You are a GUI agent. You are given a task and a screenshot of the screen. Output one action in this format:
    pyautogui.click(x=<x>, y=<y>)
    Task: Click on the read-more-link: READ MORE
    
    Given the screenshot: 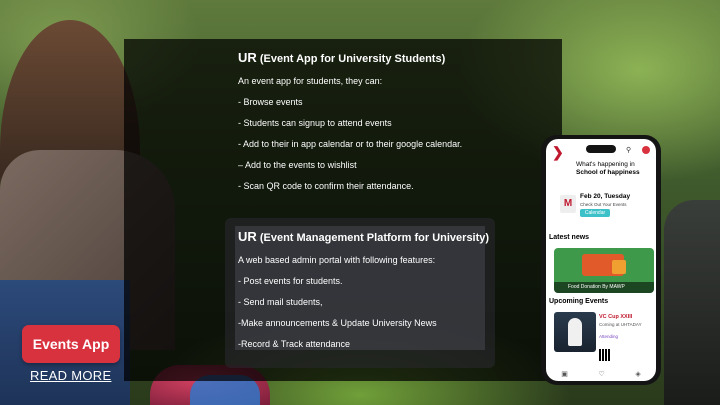 What is the action you would take?
    pyautogui.click(x=70, y=375)
    